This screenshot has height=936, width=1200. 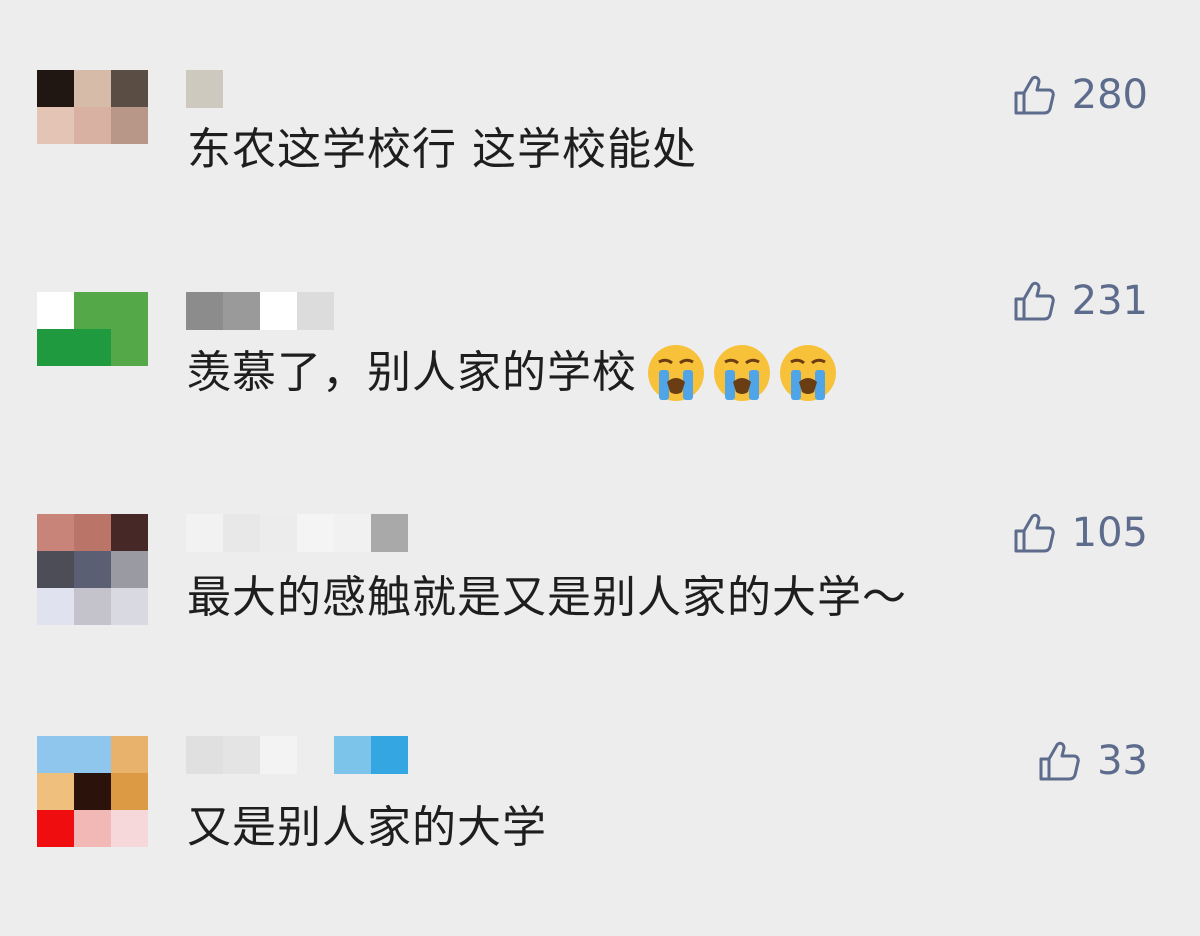 I want to click on like-count: 280, so click(x=1109, y=95).